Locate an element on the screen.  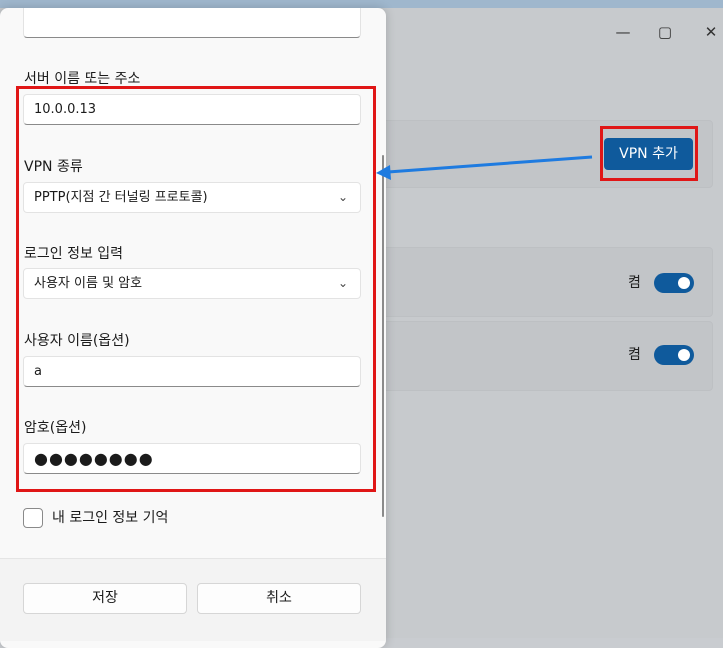
server-address-input: 10.0.0.13 is located at coordinates (192, 109).